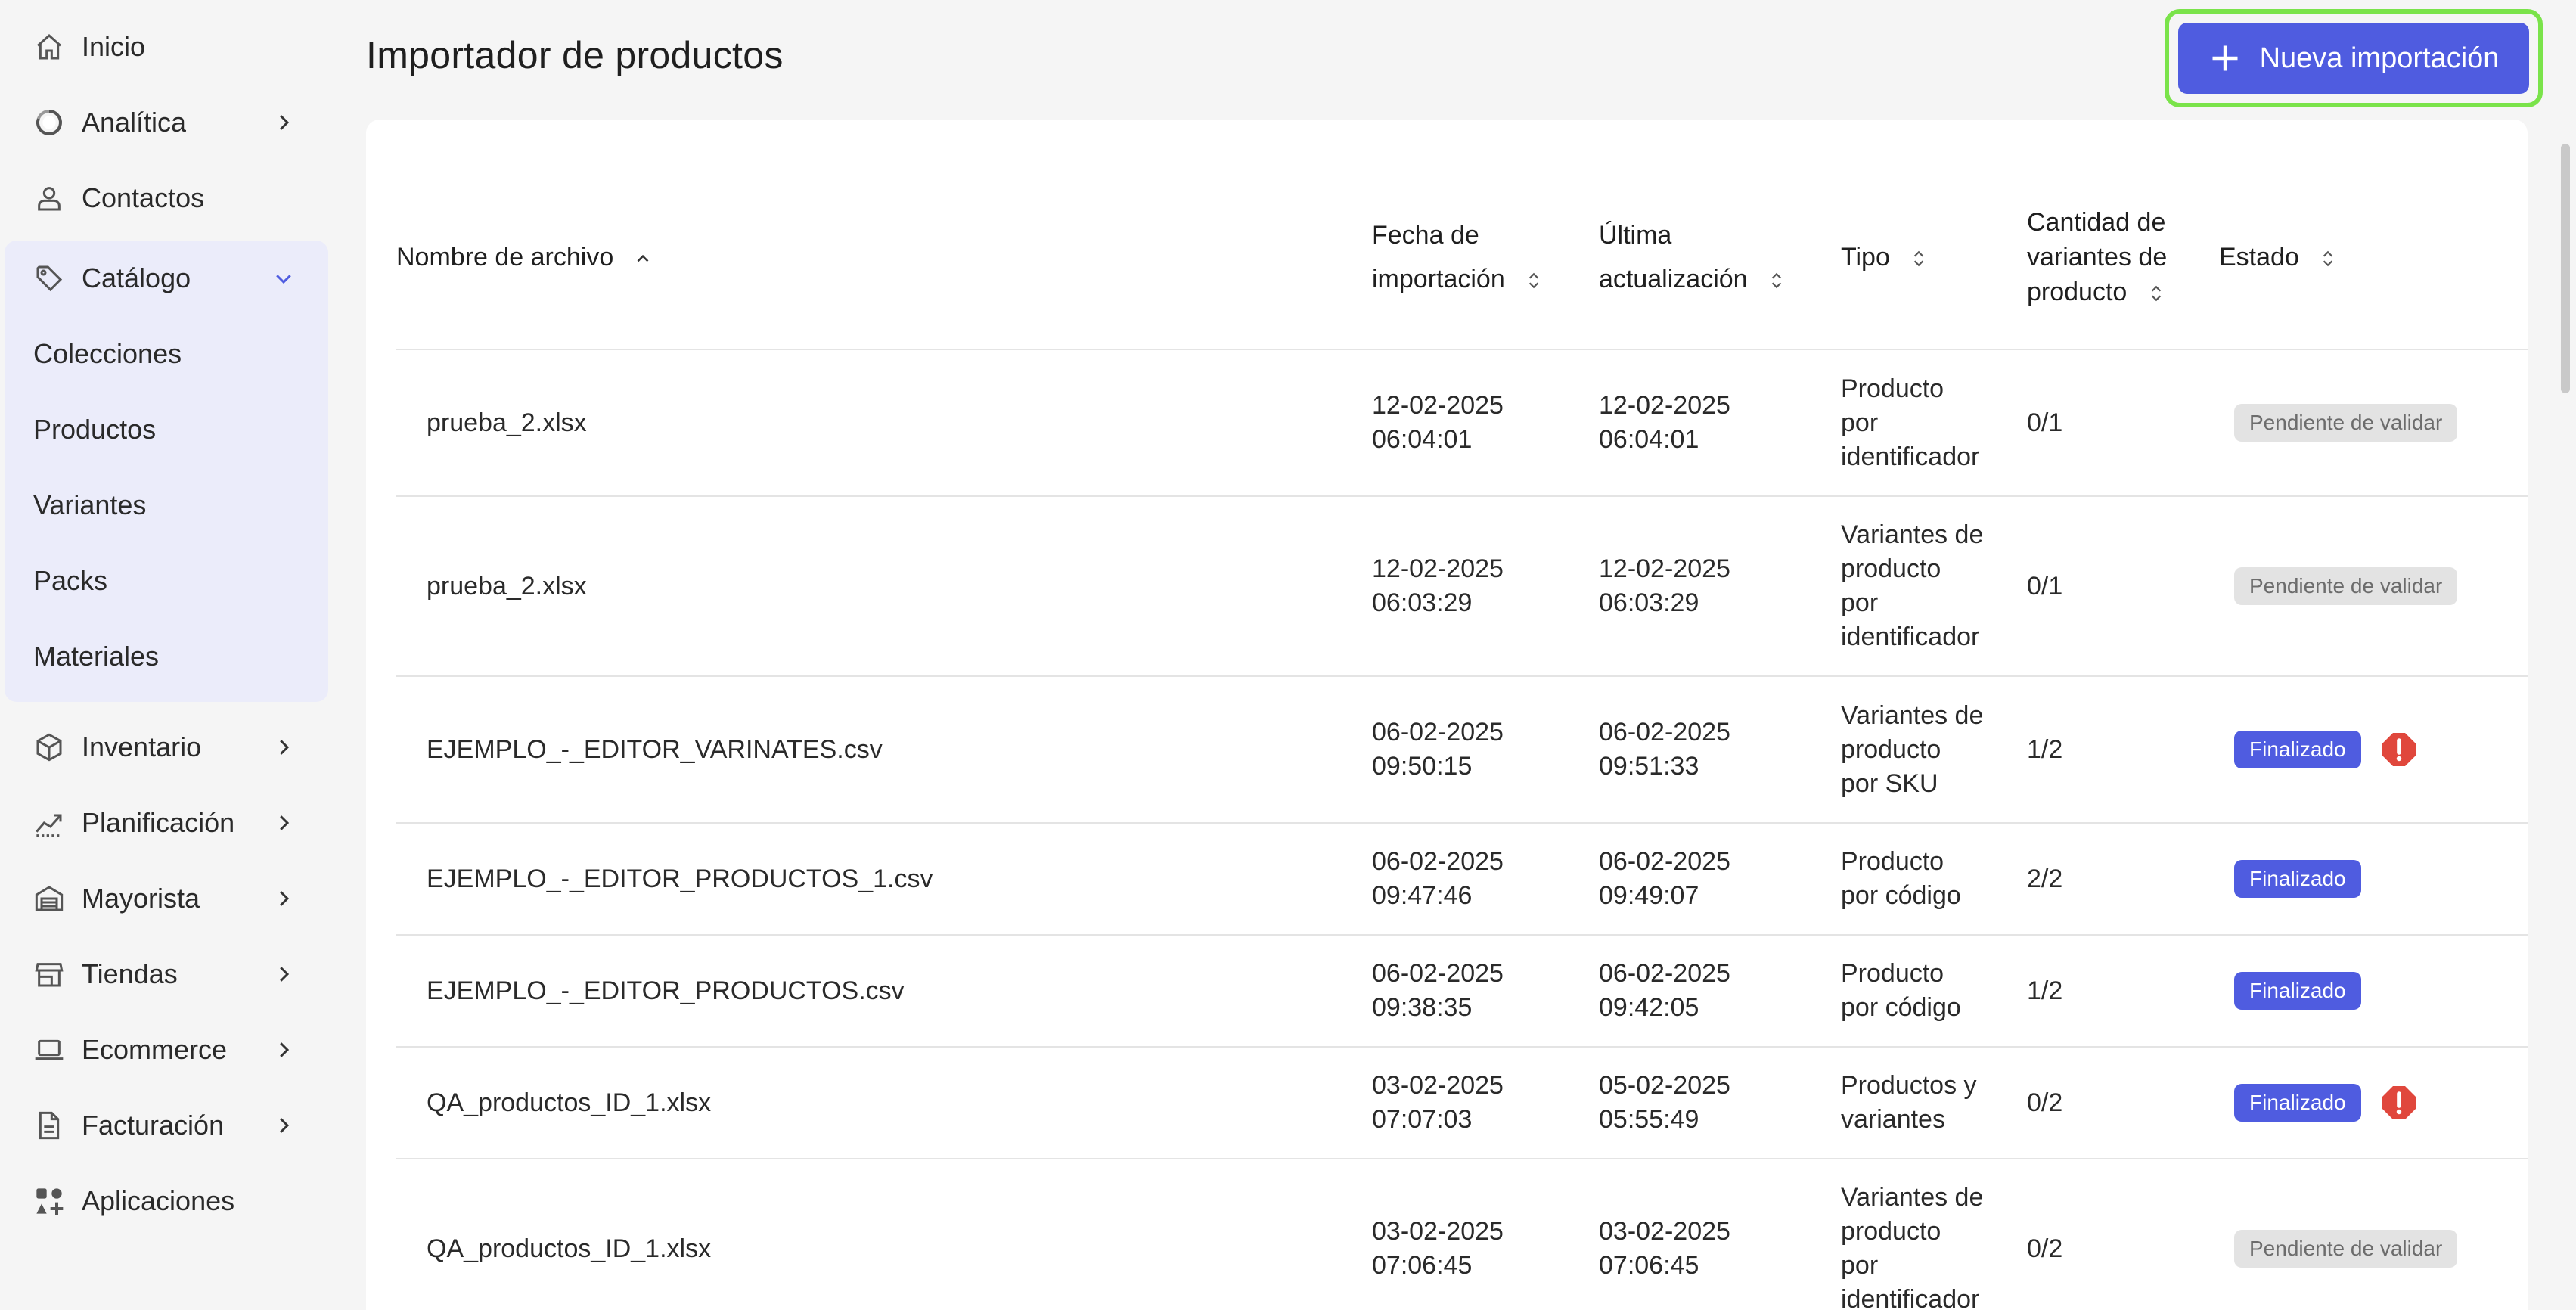 The image size is (2576, 1310). Describe the element at coordinates (2045, 1102) in the screenshot. I see `variants-count: 0/2` at that location.